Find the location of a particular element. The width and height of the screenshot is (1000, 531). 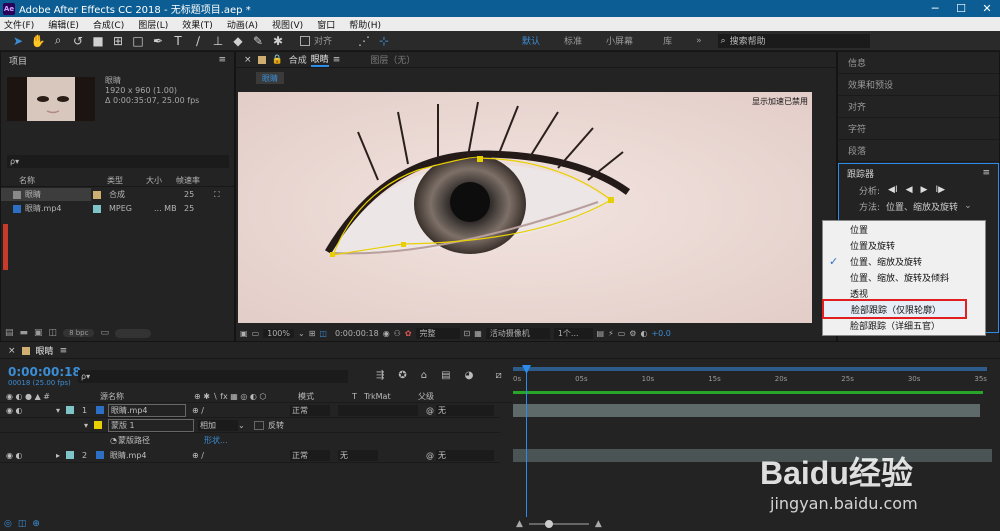

camera-select: 活动摄像机 is located at coordinates (517, 333).